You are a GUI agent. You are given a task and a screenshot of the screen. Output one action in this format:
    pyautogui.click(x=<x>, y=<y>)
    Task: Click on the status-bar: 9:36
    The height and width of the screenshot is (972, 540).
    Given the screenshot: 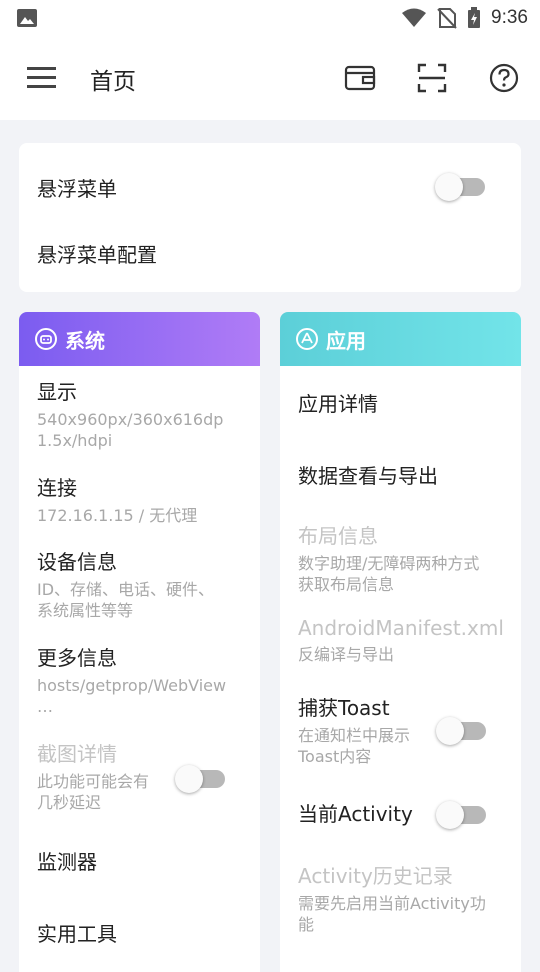 What is the action you would take?
    pyautogui.click(x=270, y=18)
    